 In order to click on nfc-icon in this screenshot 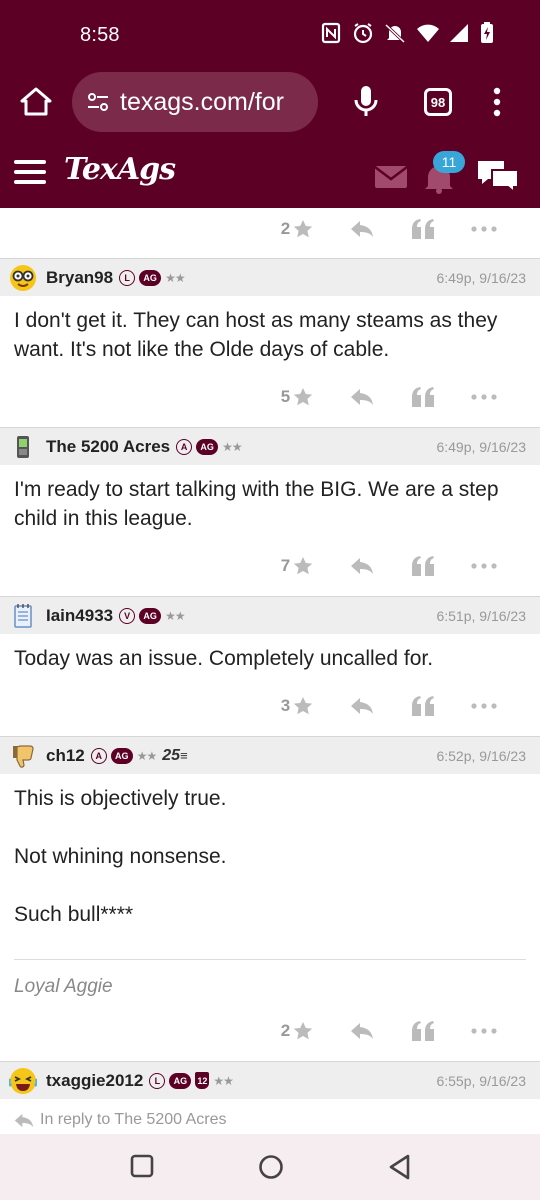, I will do `click(331, 33)`.